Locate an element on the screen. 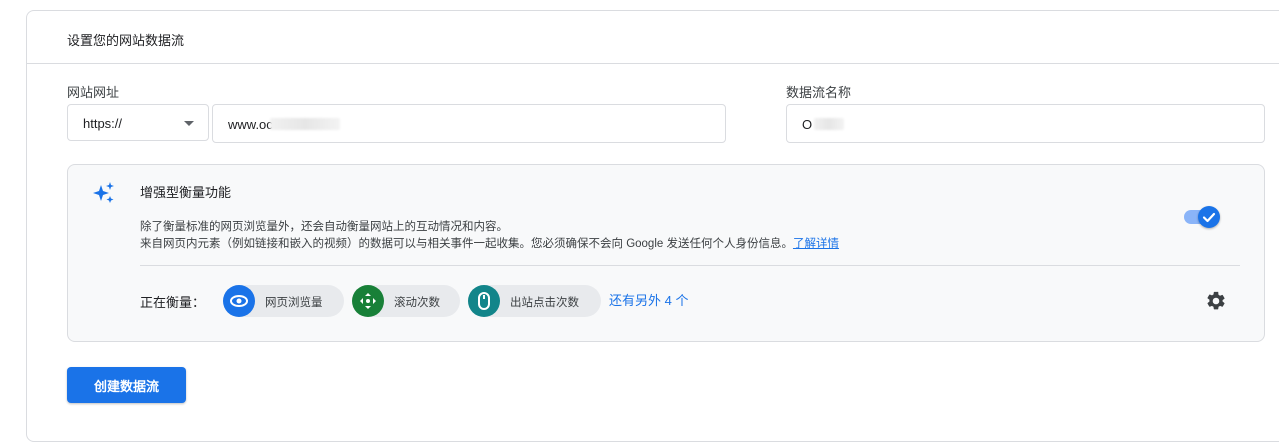 This screenshot has height=442, width=1279. description-line-1: 除了衡量标准的网页浏览量外，还会自动衡量网站上的互动情况和内容。 is located at coordinates (324, 227).